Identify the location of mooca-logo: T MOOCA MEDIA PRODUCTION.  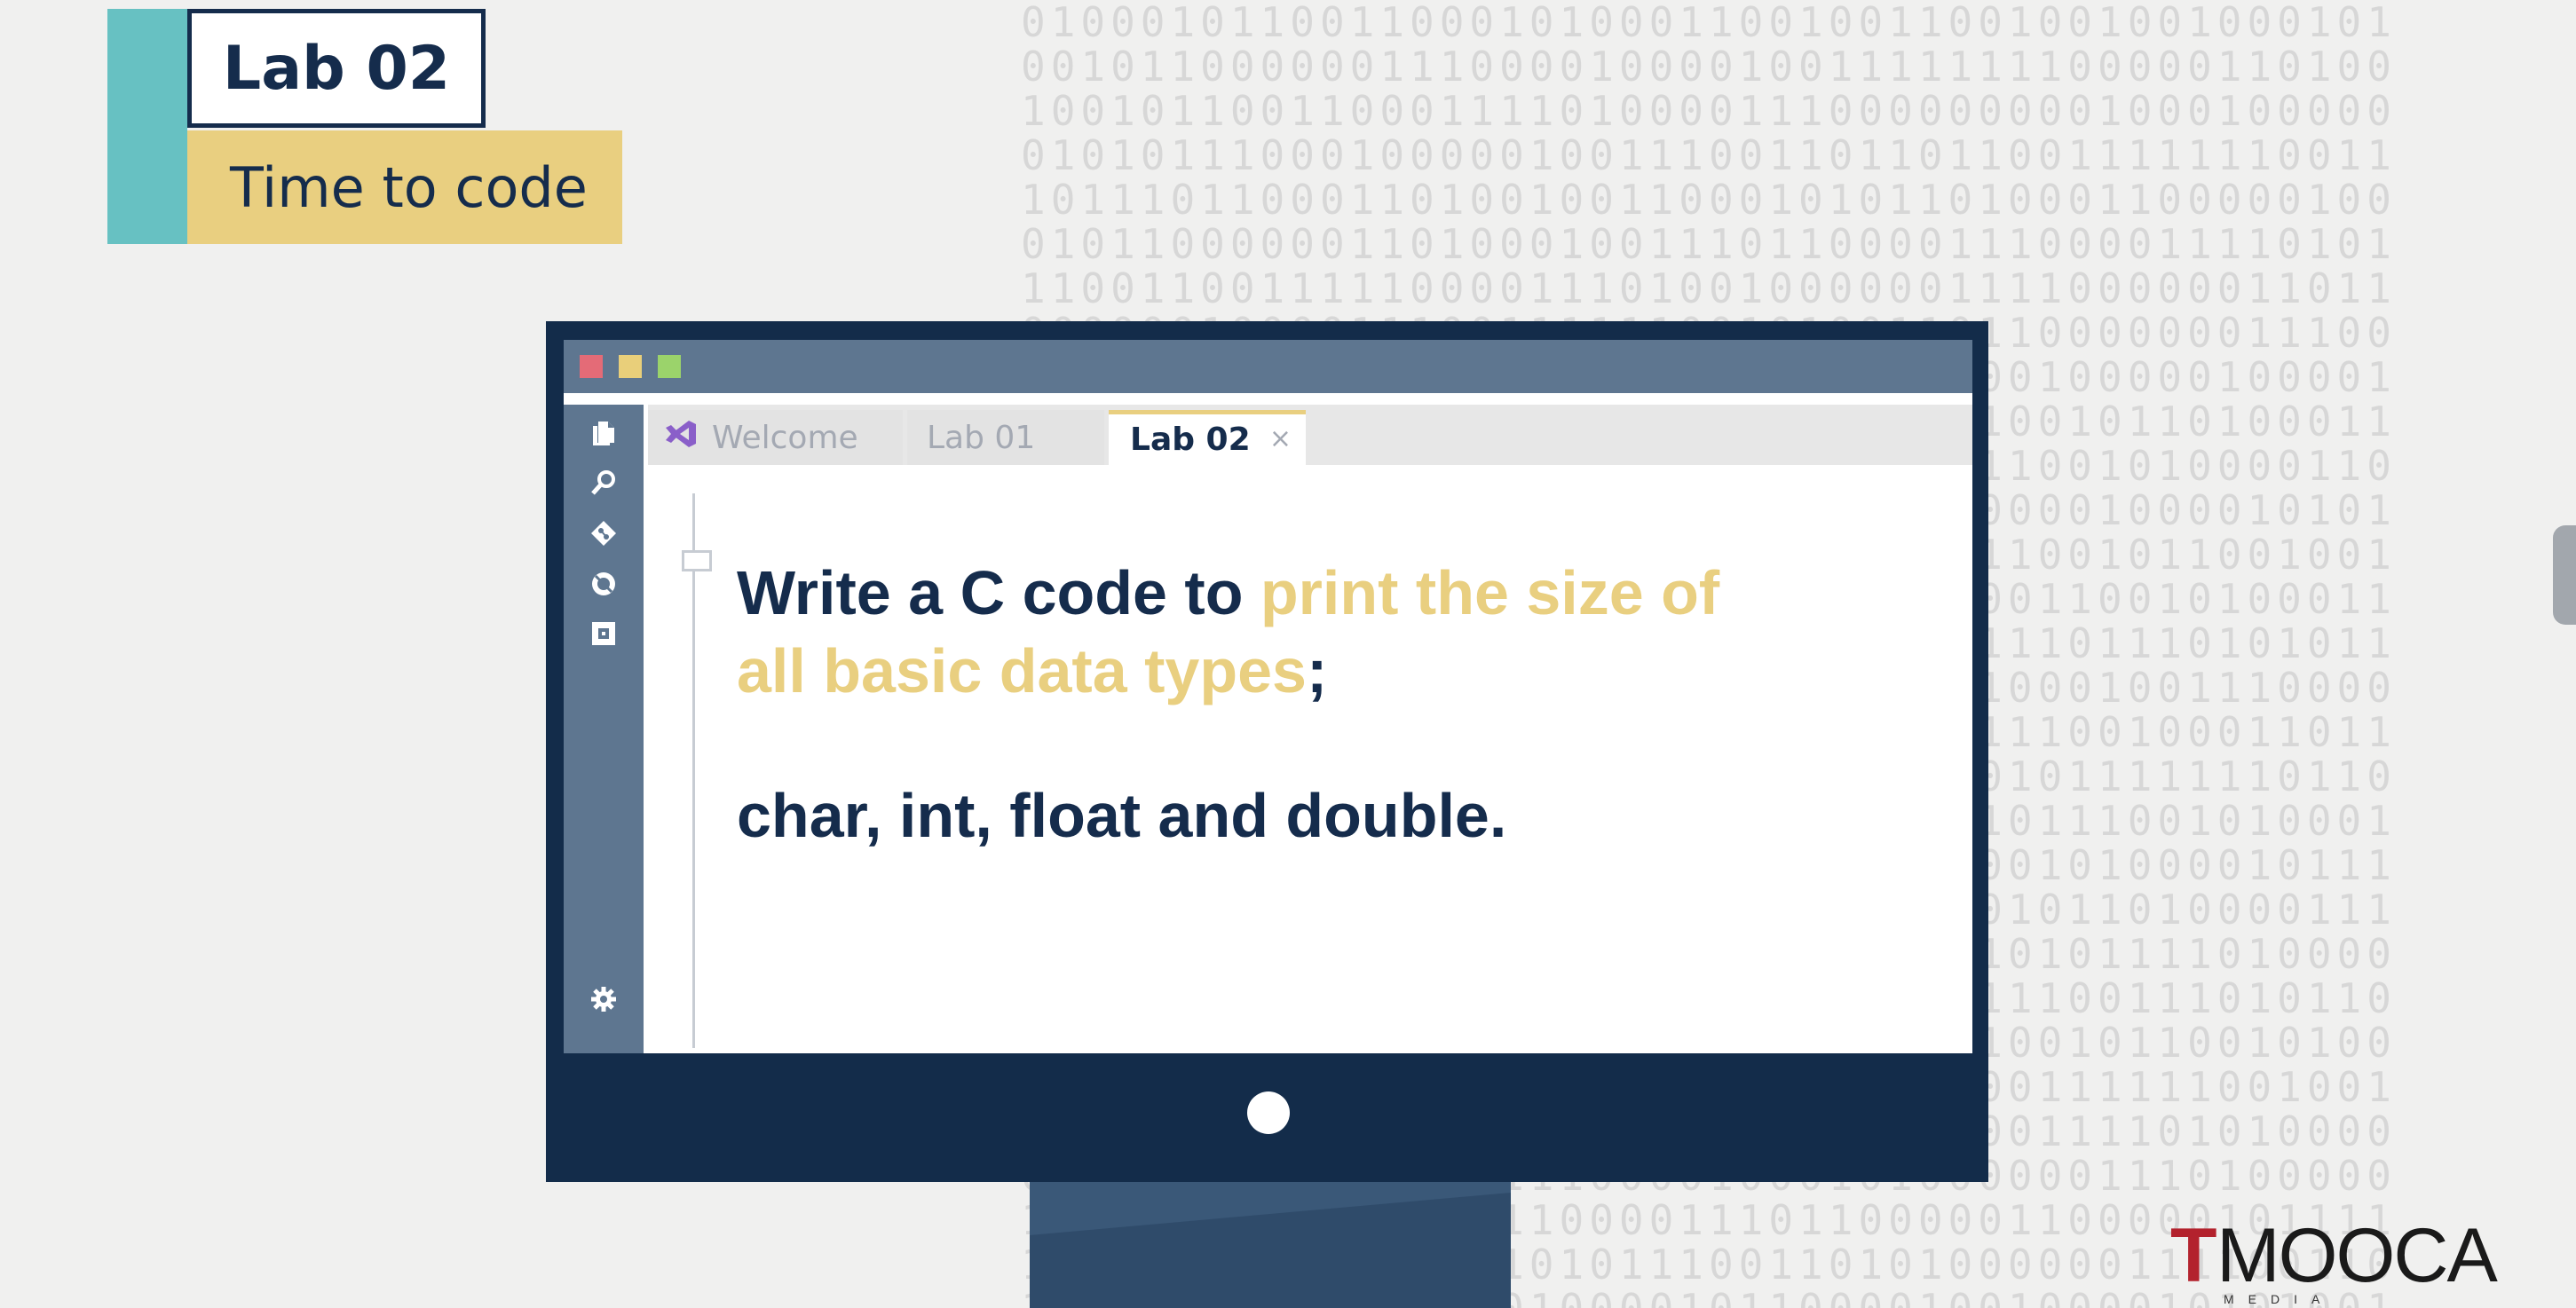
(2356, 1260).